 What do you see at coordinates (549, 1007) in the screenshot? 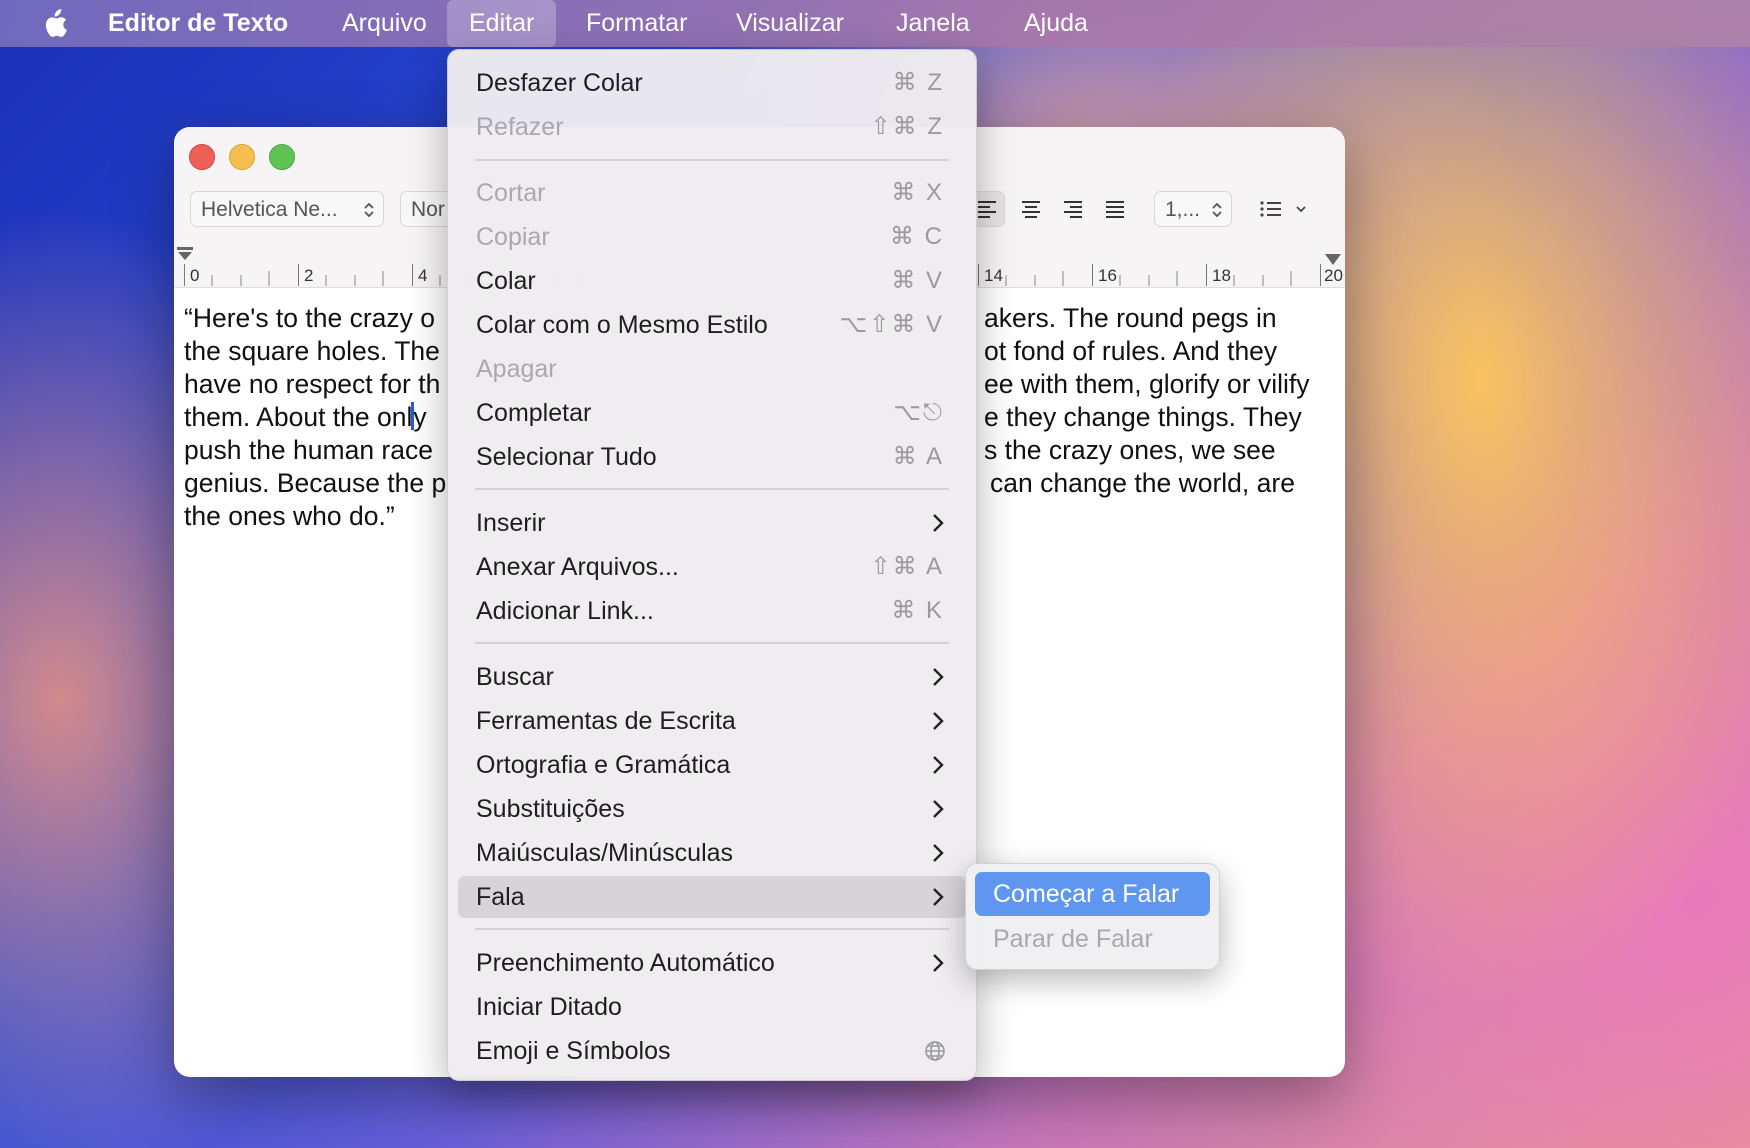
I see `menu-item-label: Iniciar Ditado` at bounding box center [549, 1007].